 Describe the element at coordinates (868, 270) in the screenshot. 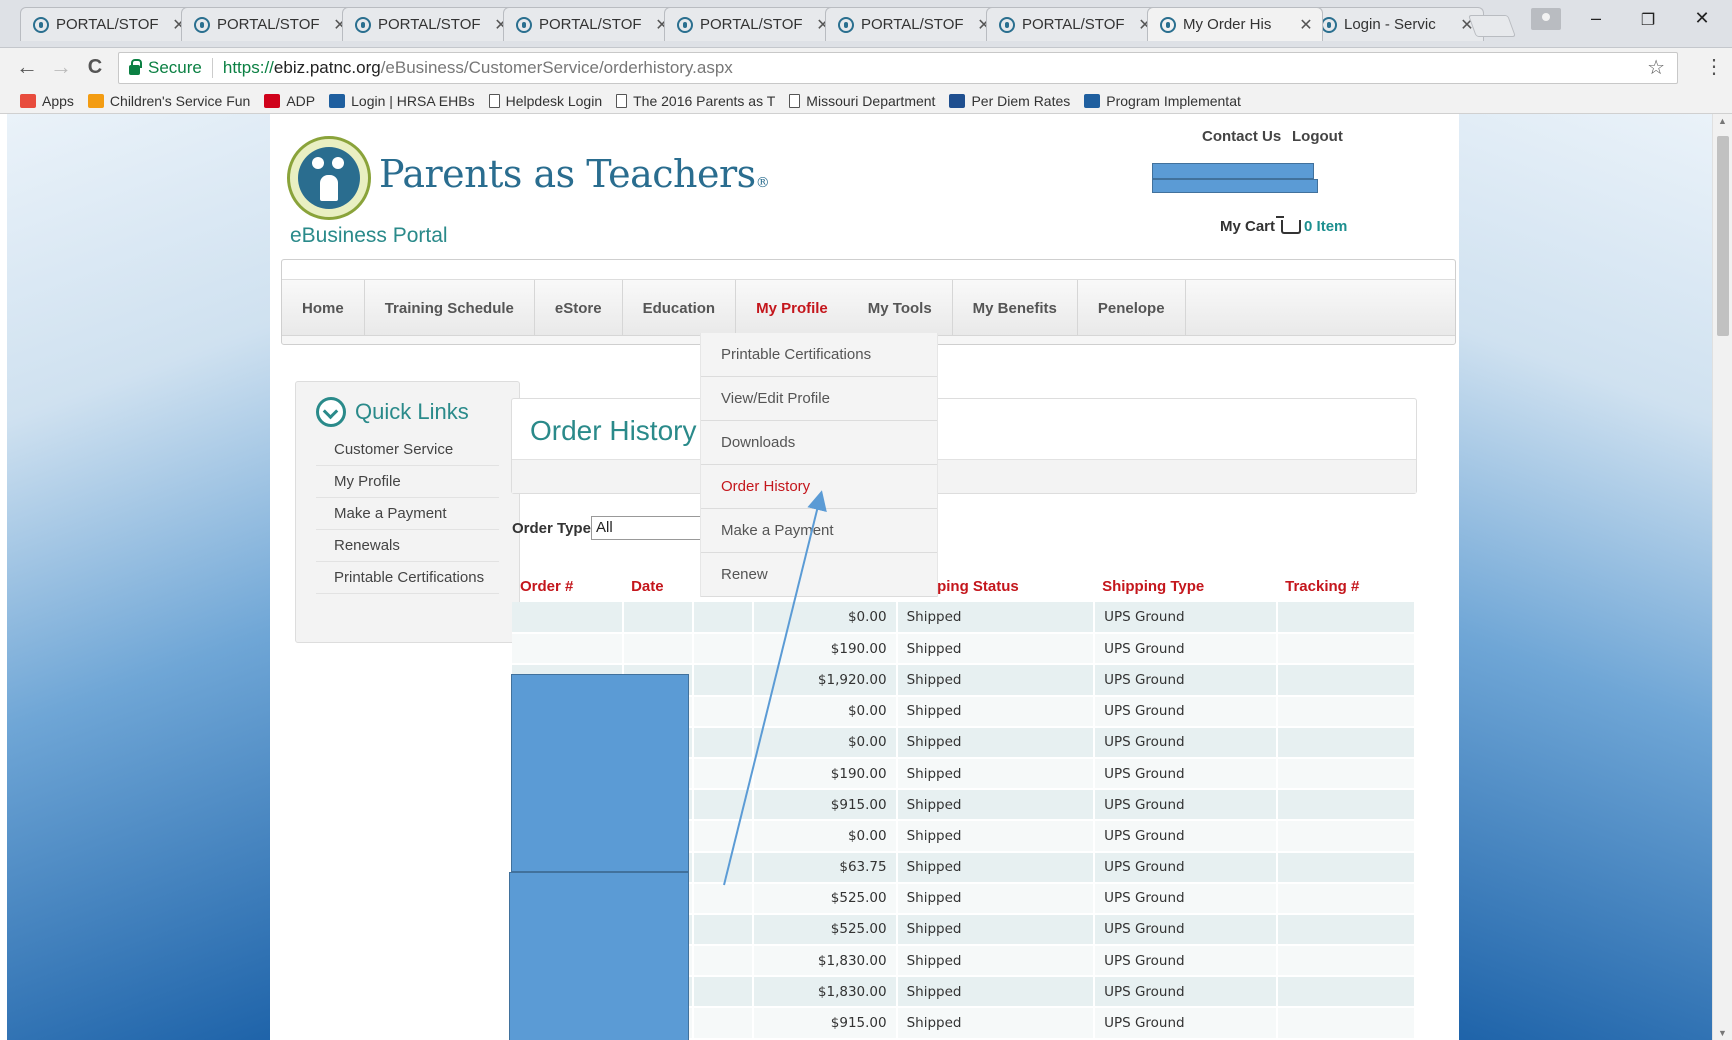

I see `nav-top-strip` at that location.